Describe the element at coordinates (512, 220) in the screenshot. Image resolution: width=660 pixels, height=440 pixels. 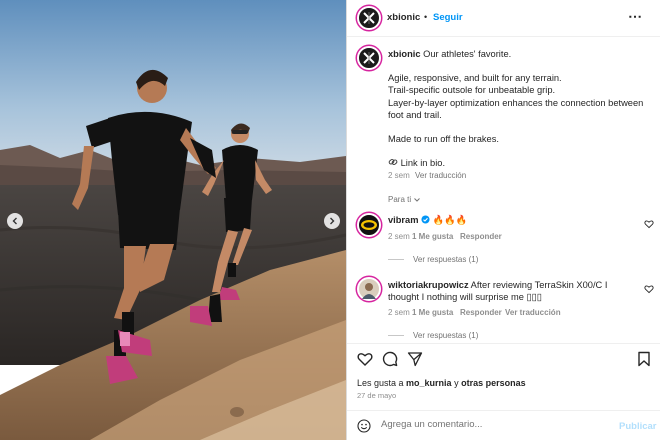
I see `comment-vibram: vibram 🔥🔥🔥` at that location.